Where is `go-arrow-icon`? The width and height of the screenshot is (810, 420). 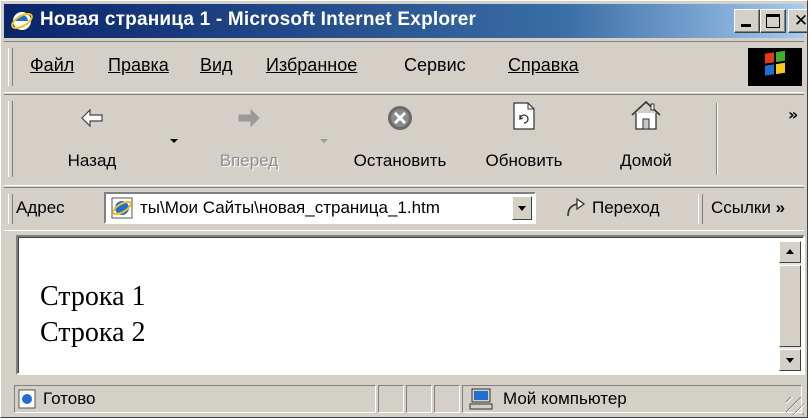
go-arrow-icon is located at coordinates (576, 207).